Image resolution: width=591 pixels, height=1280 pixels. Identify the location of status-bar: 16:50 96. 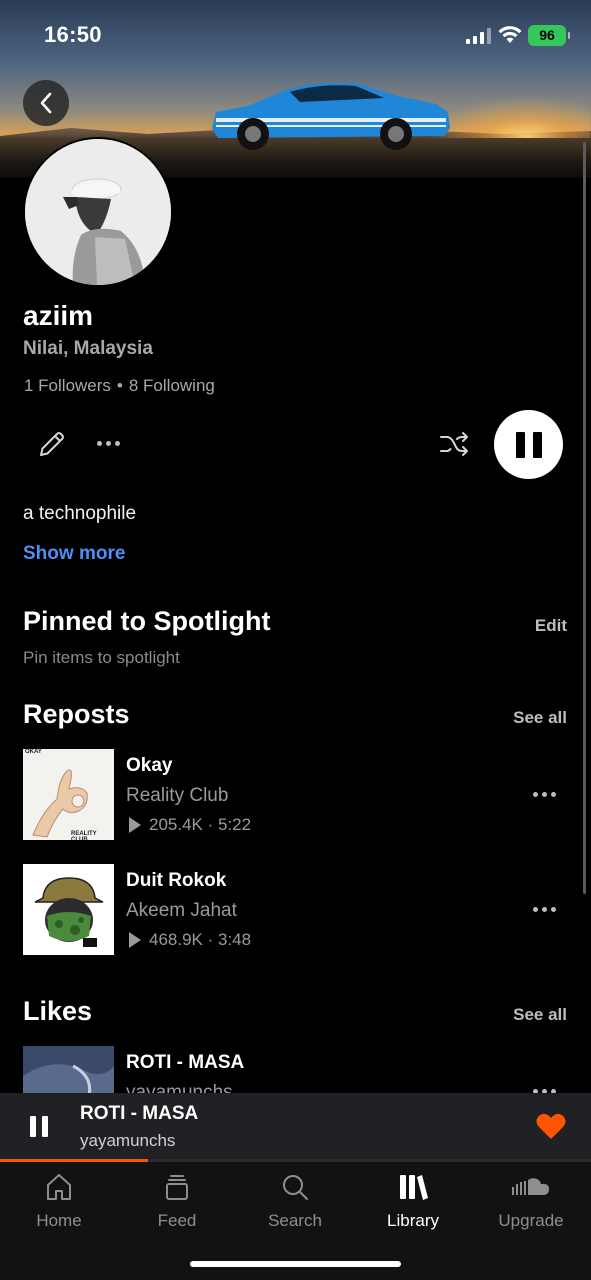
(295, 35).